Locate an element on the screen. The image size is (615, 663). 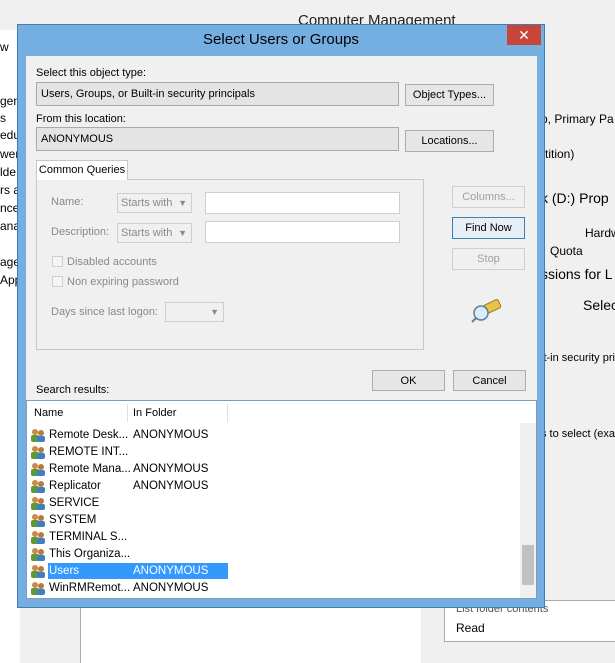
background-tab-quota: Quota is located at coordinates (566, 251).